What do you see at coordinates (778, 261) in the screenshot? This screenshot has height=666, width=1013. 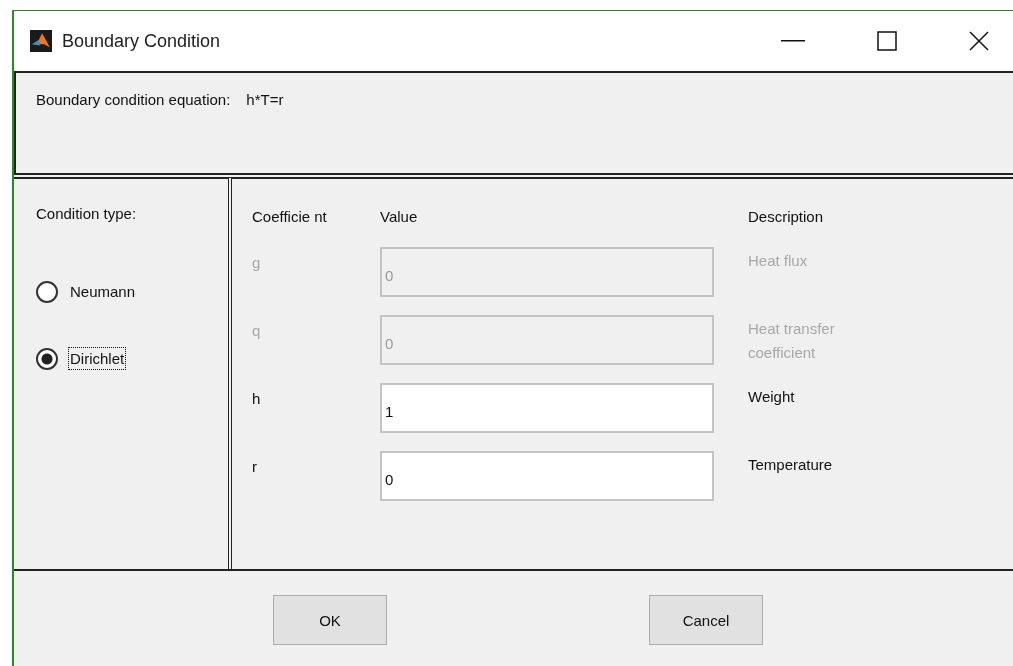 I see `description-label: Heat flux` at bounding box center [778, 261].